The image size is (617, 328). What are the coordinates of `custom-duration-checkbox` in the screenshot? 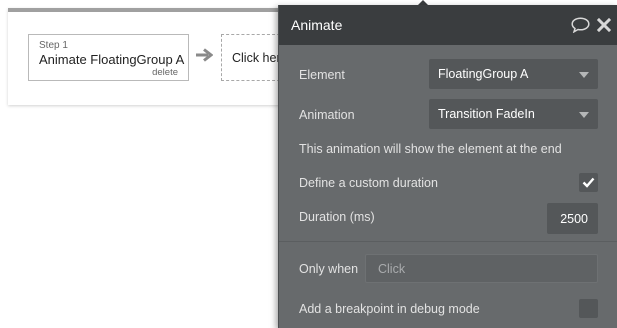 It's located at (588, 182).